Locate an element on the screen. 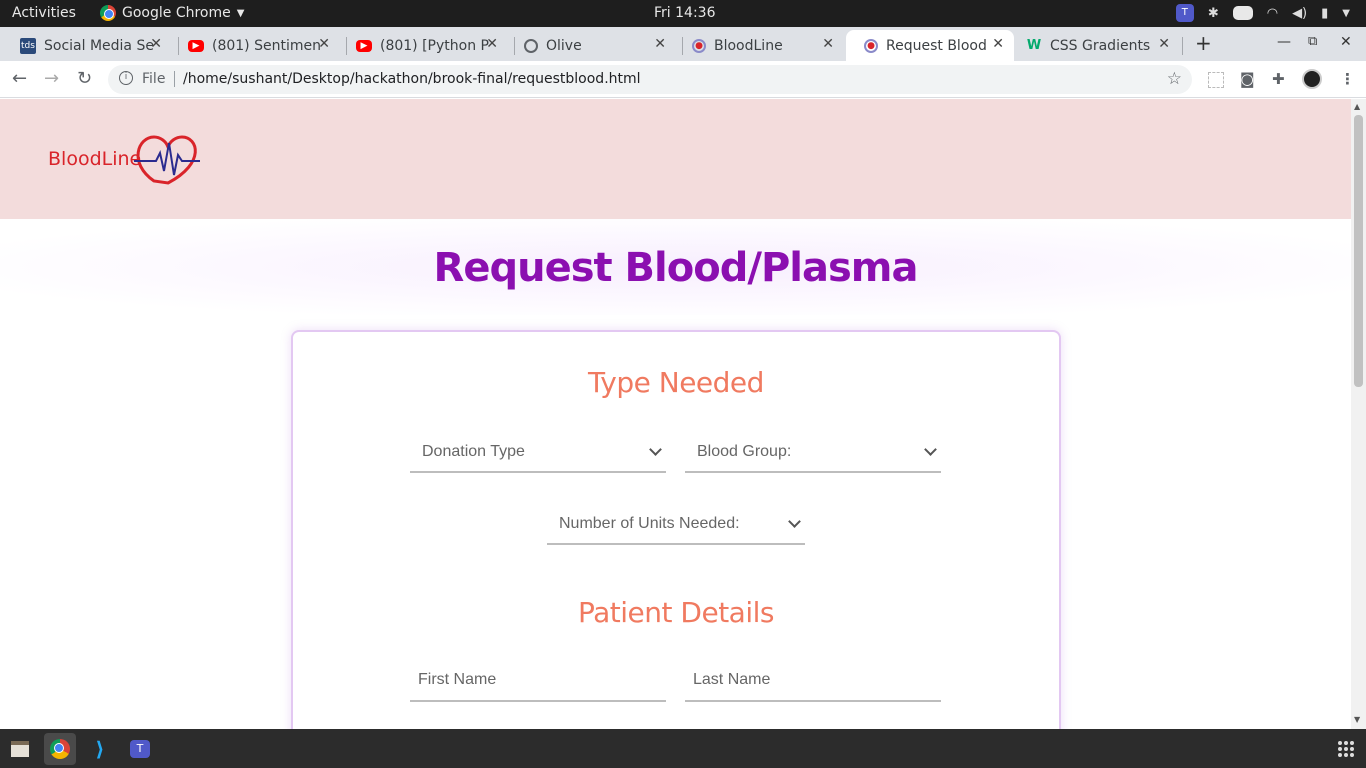 This screenshot has width=1366, height=768. system-menu-caret-icon: ▼ is located at coordinates (1346, 13).